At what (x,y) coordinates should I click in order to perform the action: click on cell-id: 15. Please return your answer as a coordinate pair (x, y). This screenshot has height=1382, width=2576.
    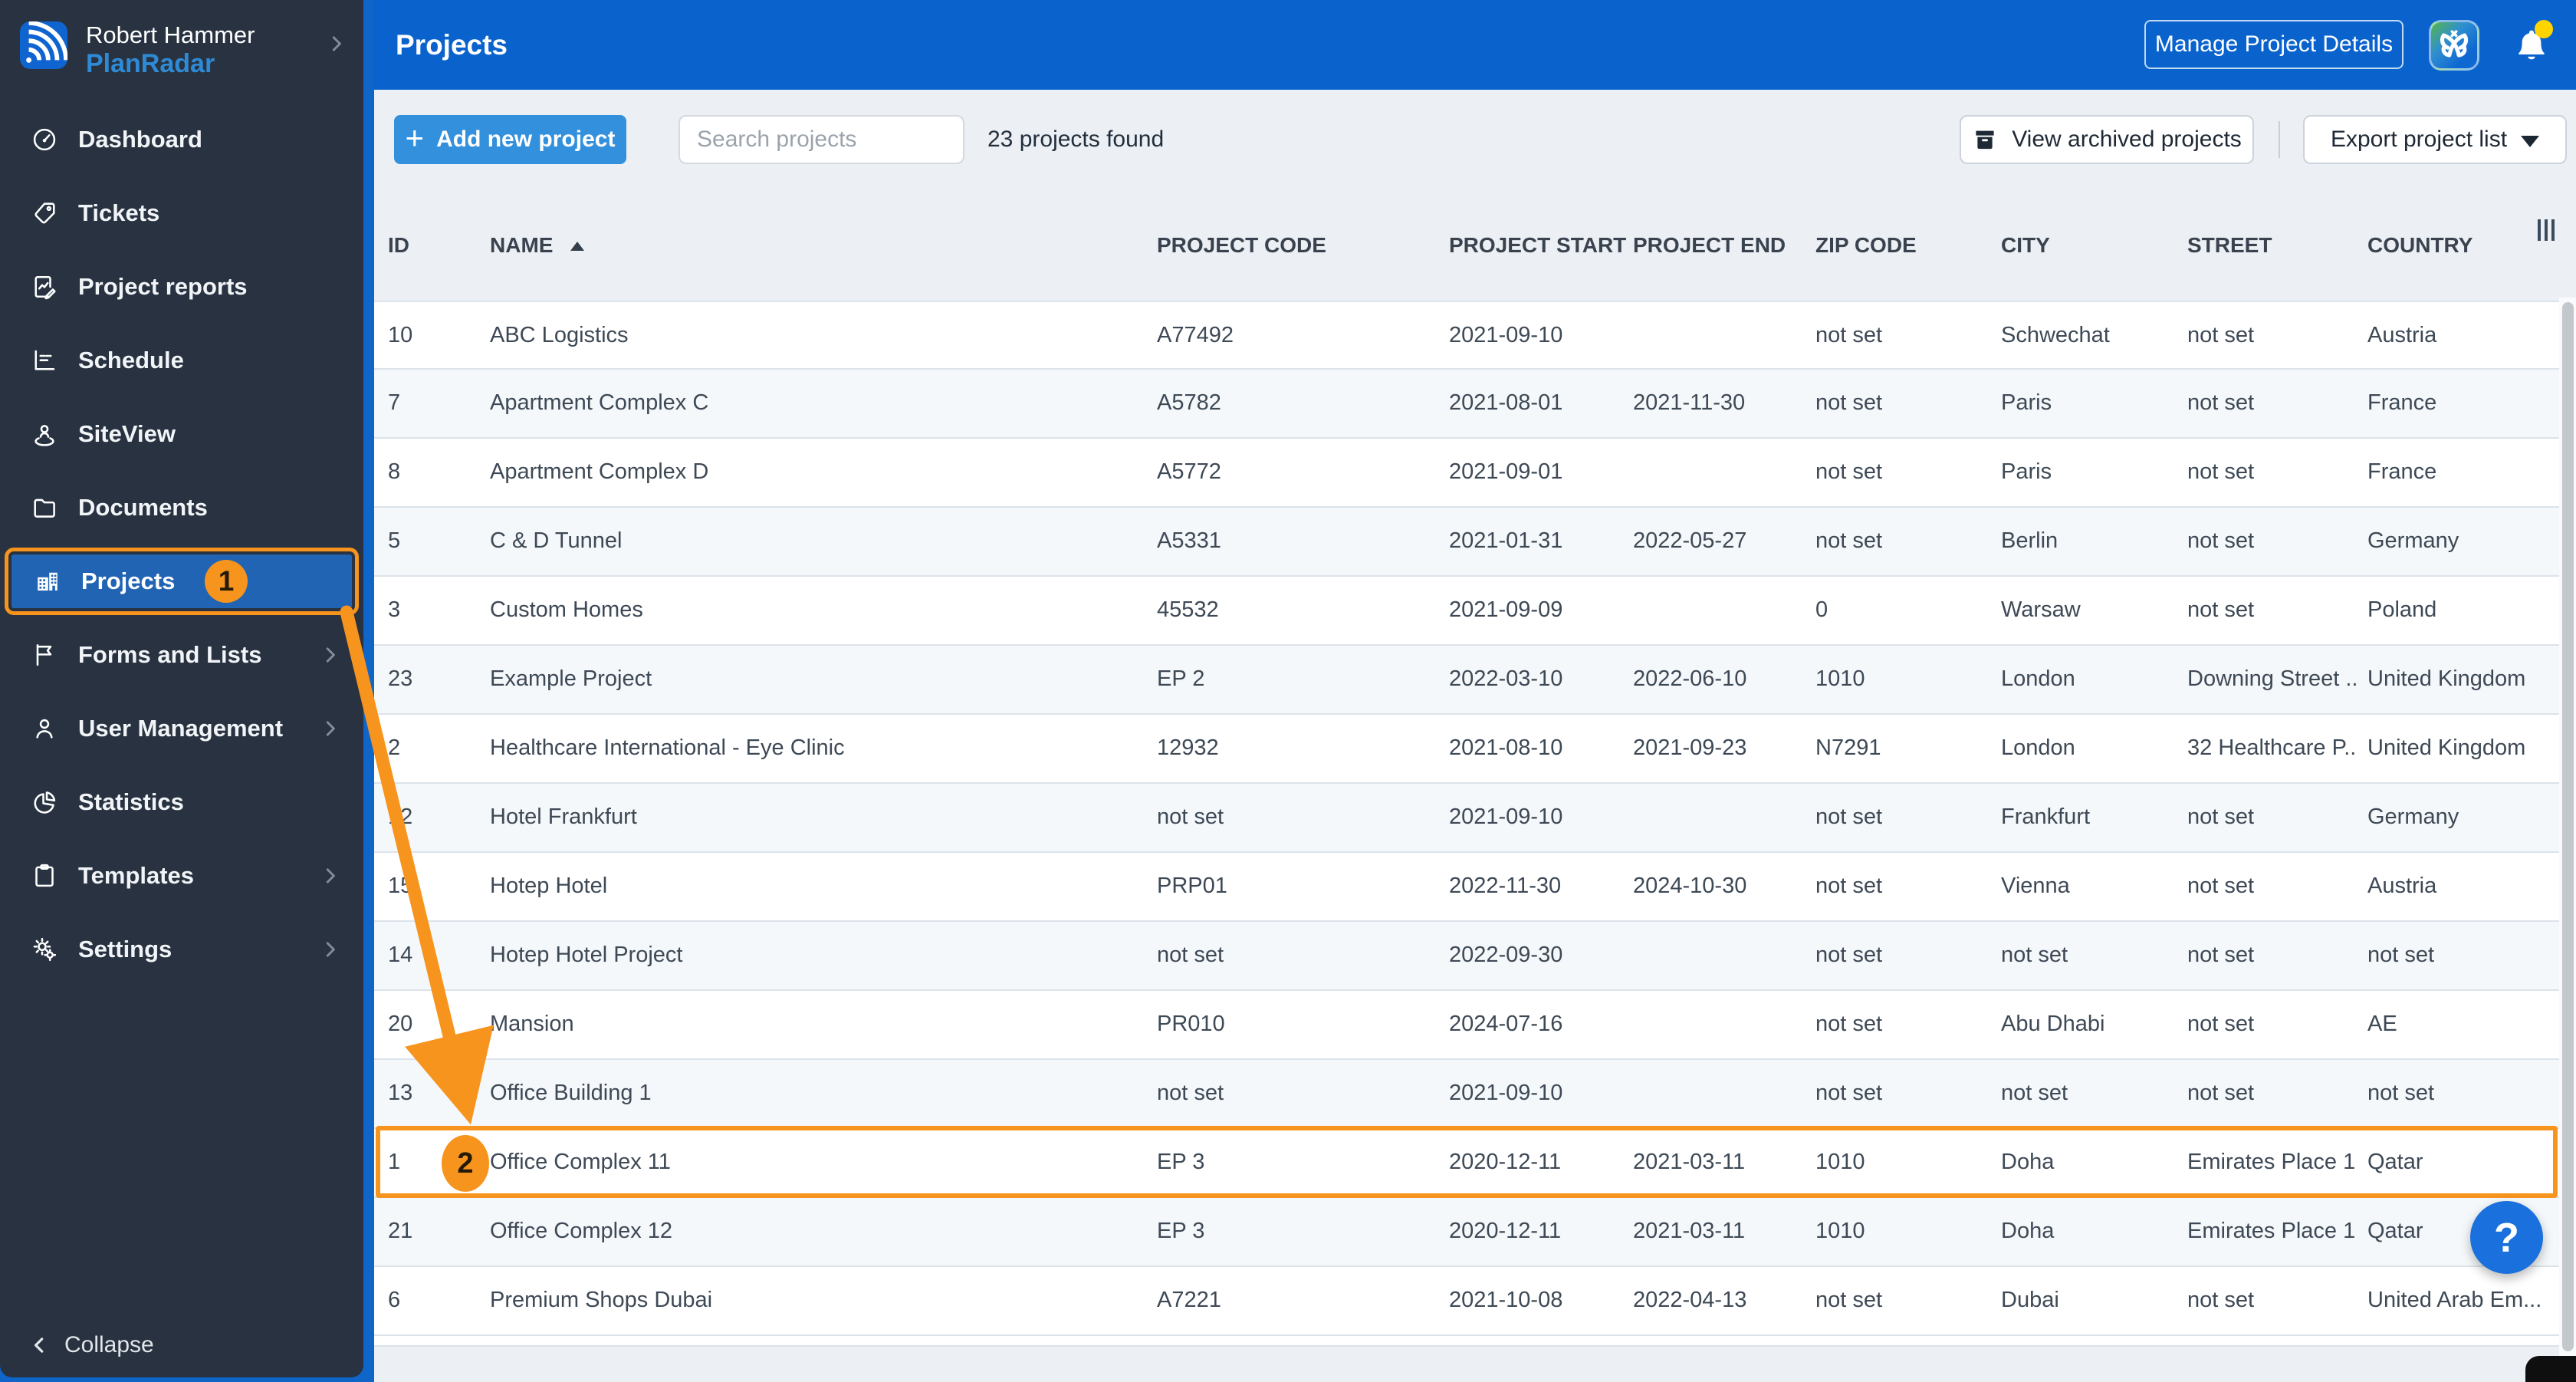
    Looking at the image, I should click on (401, 886).